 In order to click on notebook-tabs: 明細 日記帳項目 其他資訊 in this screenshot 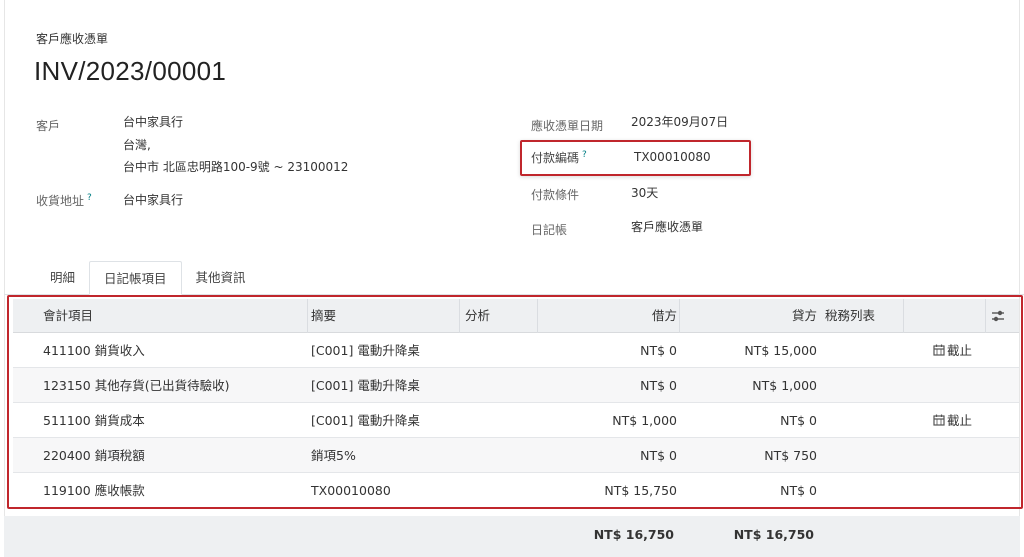, I will do `click(148, 278)`.